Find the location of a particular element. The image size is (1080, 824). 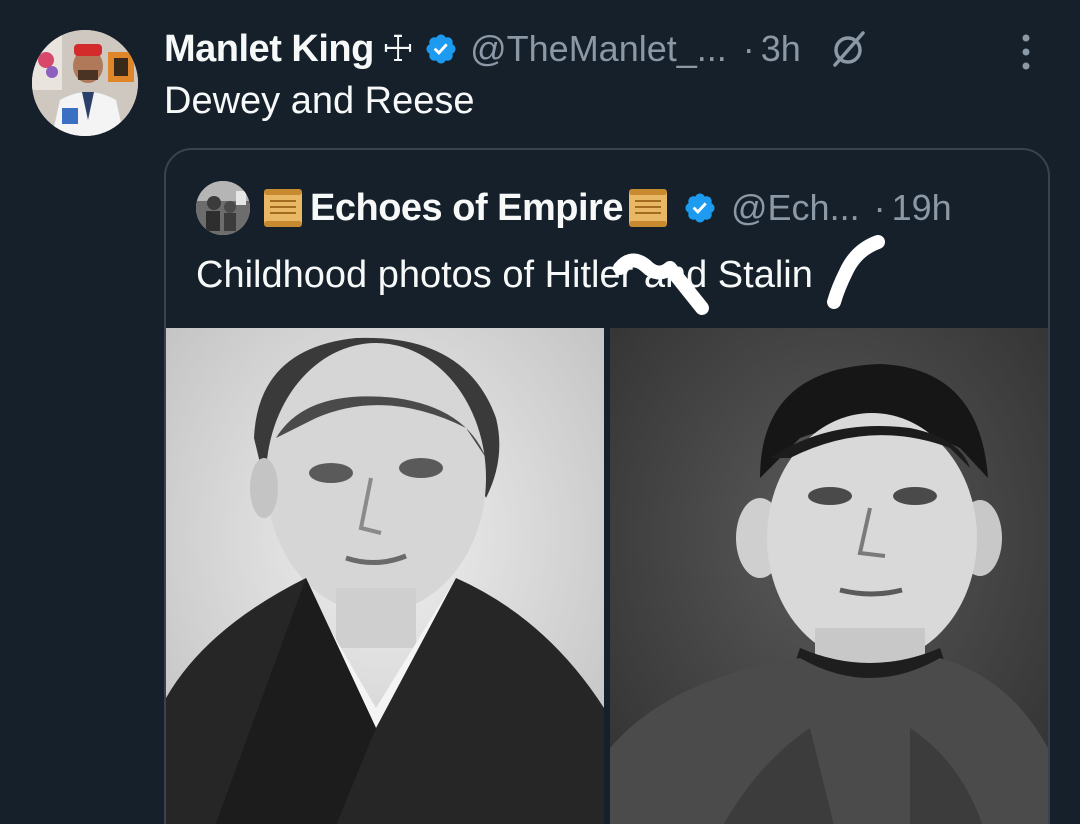

quoted-text-censored1: itl is located at coordinates (586, 275).